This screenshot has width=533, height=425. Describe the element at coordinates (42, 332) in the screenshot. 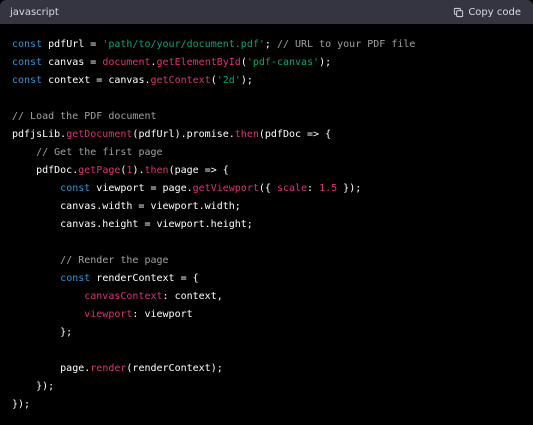

I see `code-token: };` at that location.